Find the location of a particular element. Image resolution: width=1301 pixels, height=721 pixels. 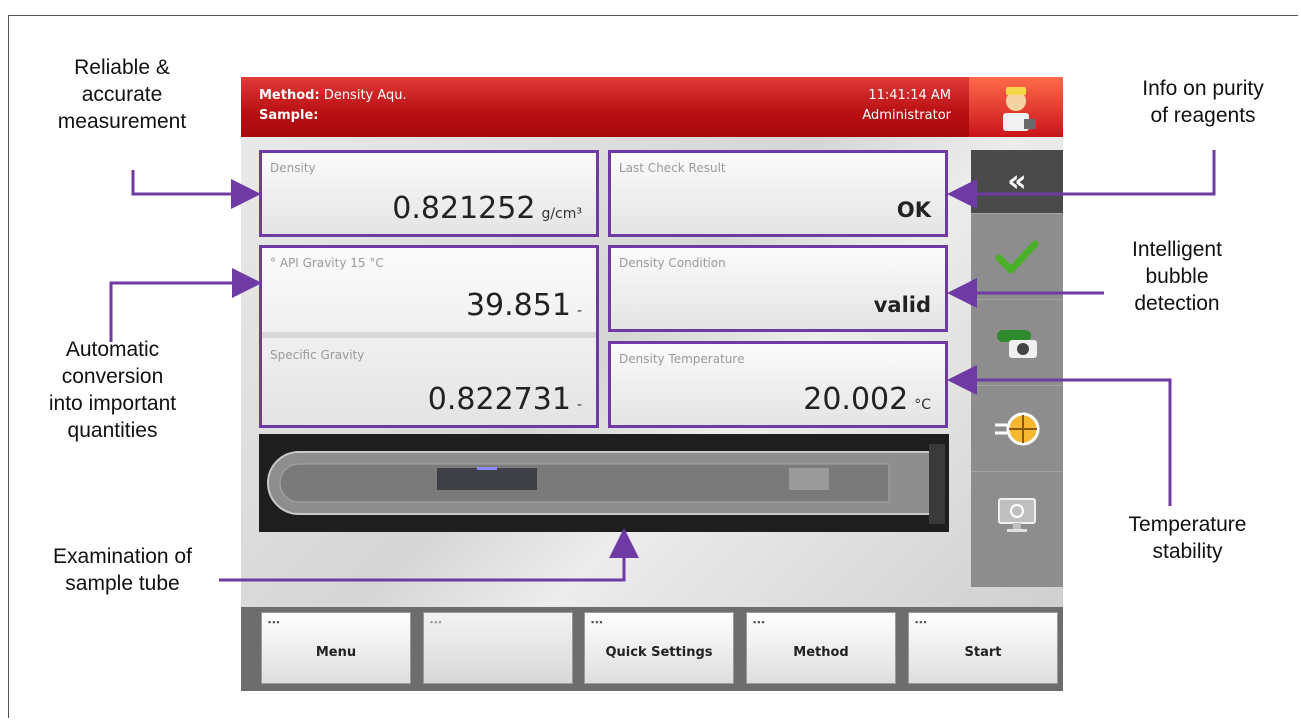

arrow-tube is located at coordinates (429, 555).